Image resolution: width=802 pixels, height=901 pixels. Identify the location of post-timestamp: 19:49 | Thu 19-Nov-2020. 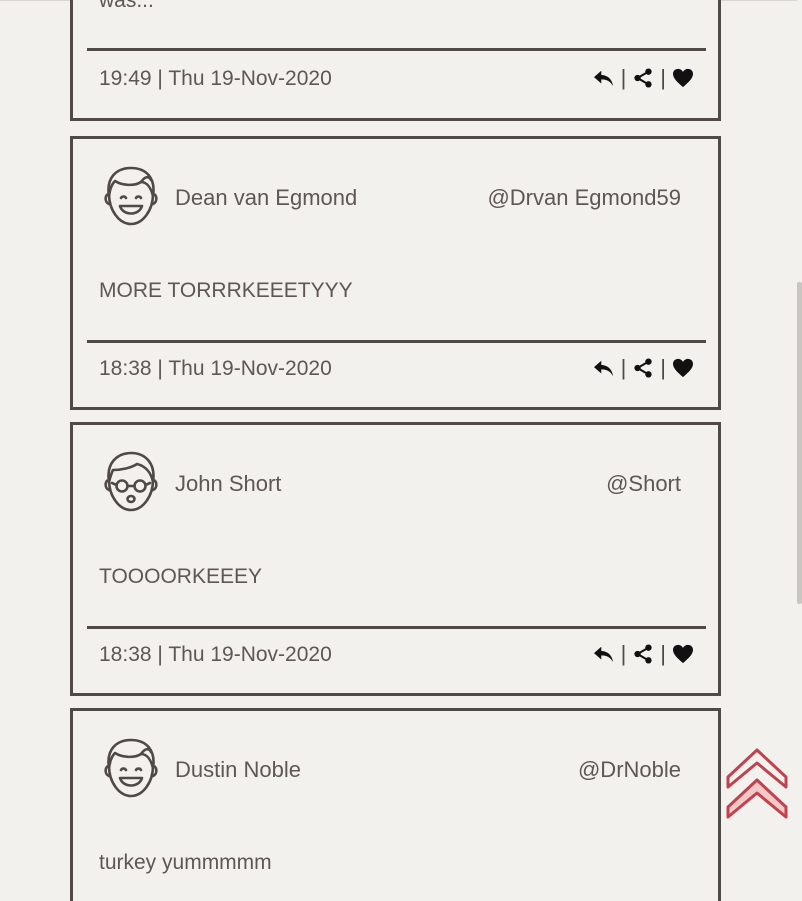
(215, 79).